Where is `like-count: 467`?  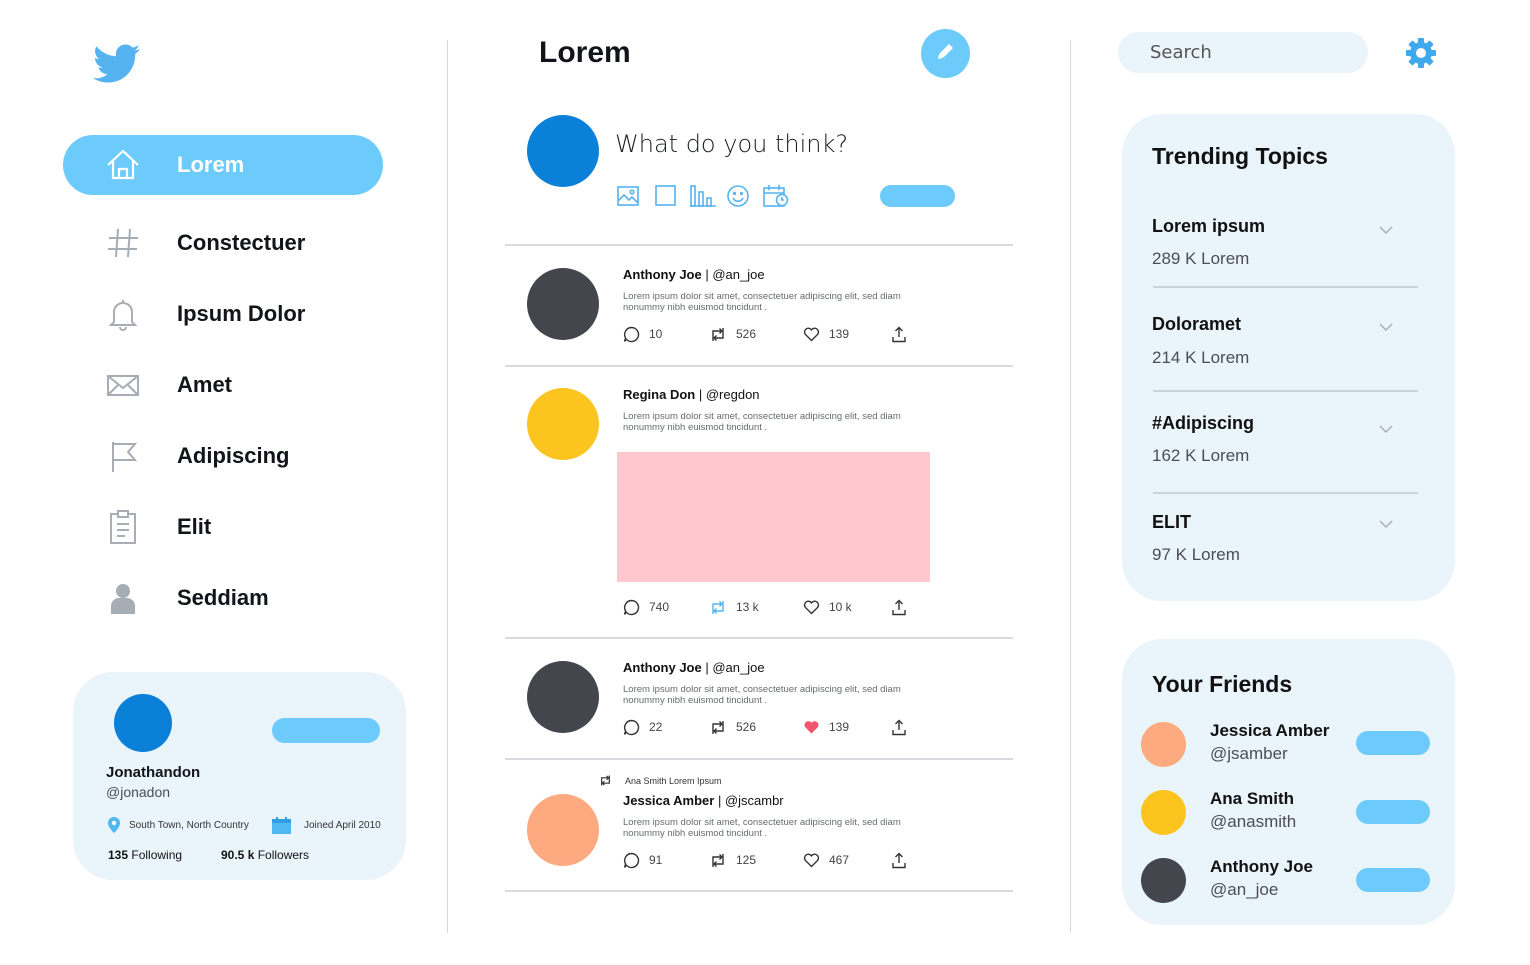
like-count: 467 is located at coordinates (839, 860).